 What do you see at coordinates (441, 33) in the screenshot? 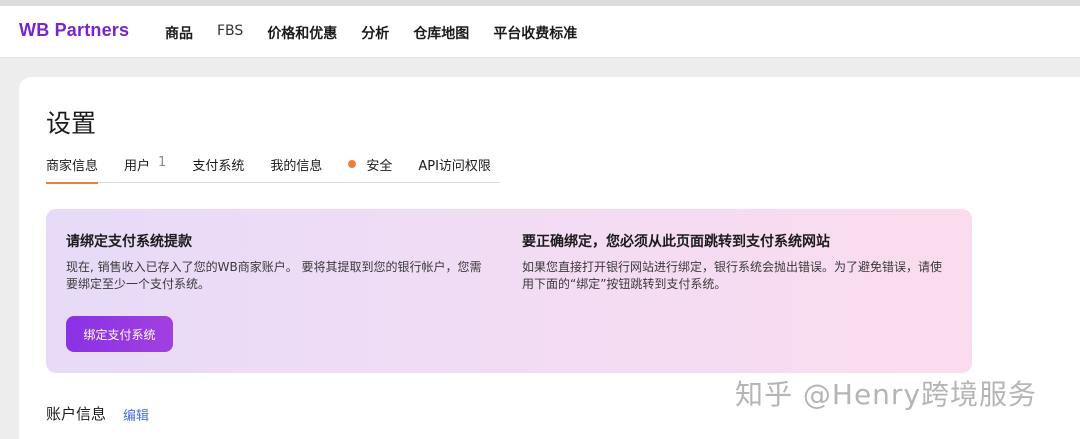
I see `nav-item-warehouse-map: 仓库地图` at bounding box center [441, 33].